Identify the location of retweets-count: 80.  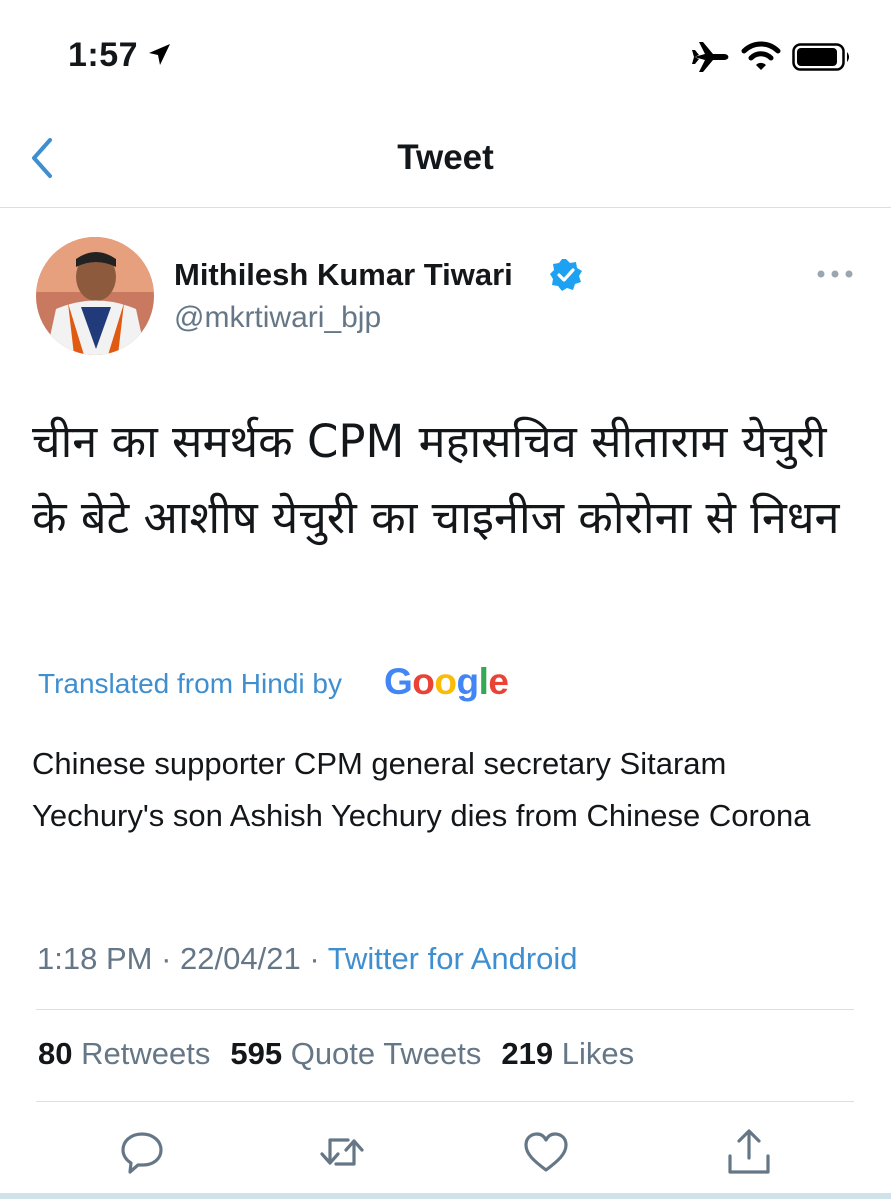
(55, 1053).